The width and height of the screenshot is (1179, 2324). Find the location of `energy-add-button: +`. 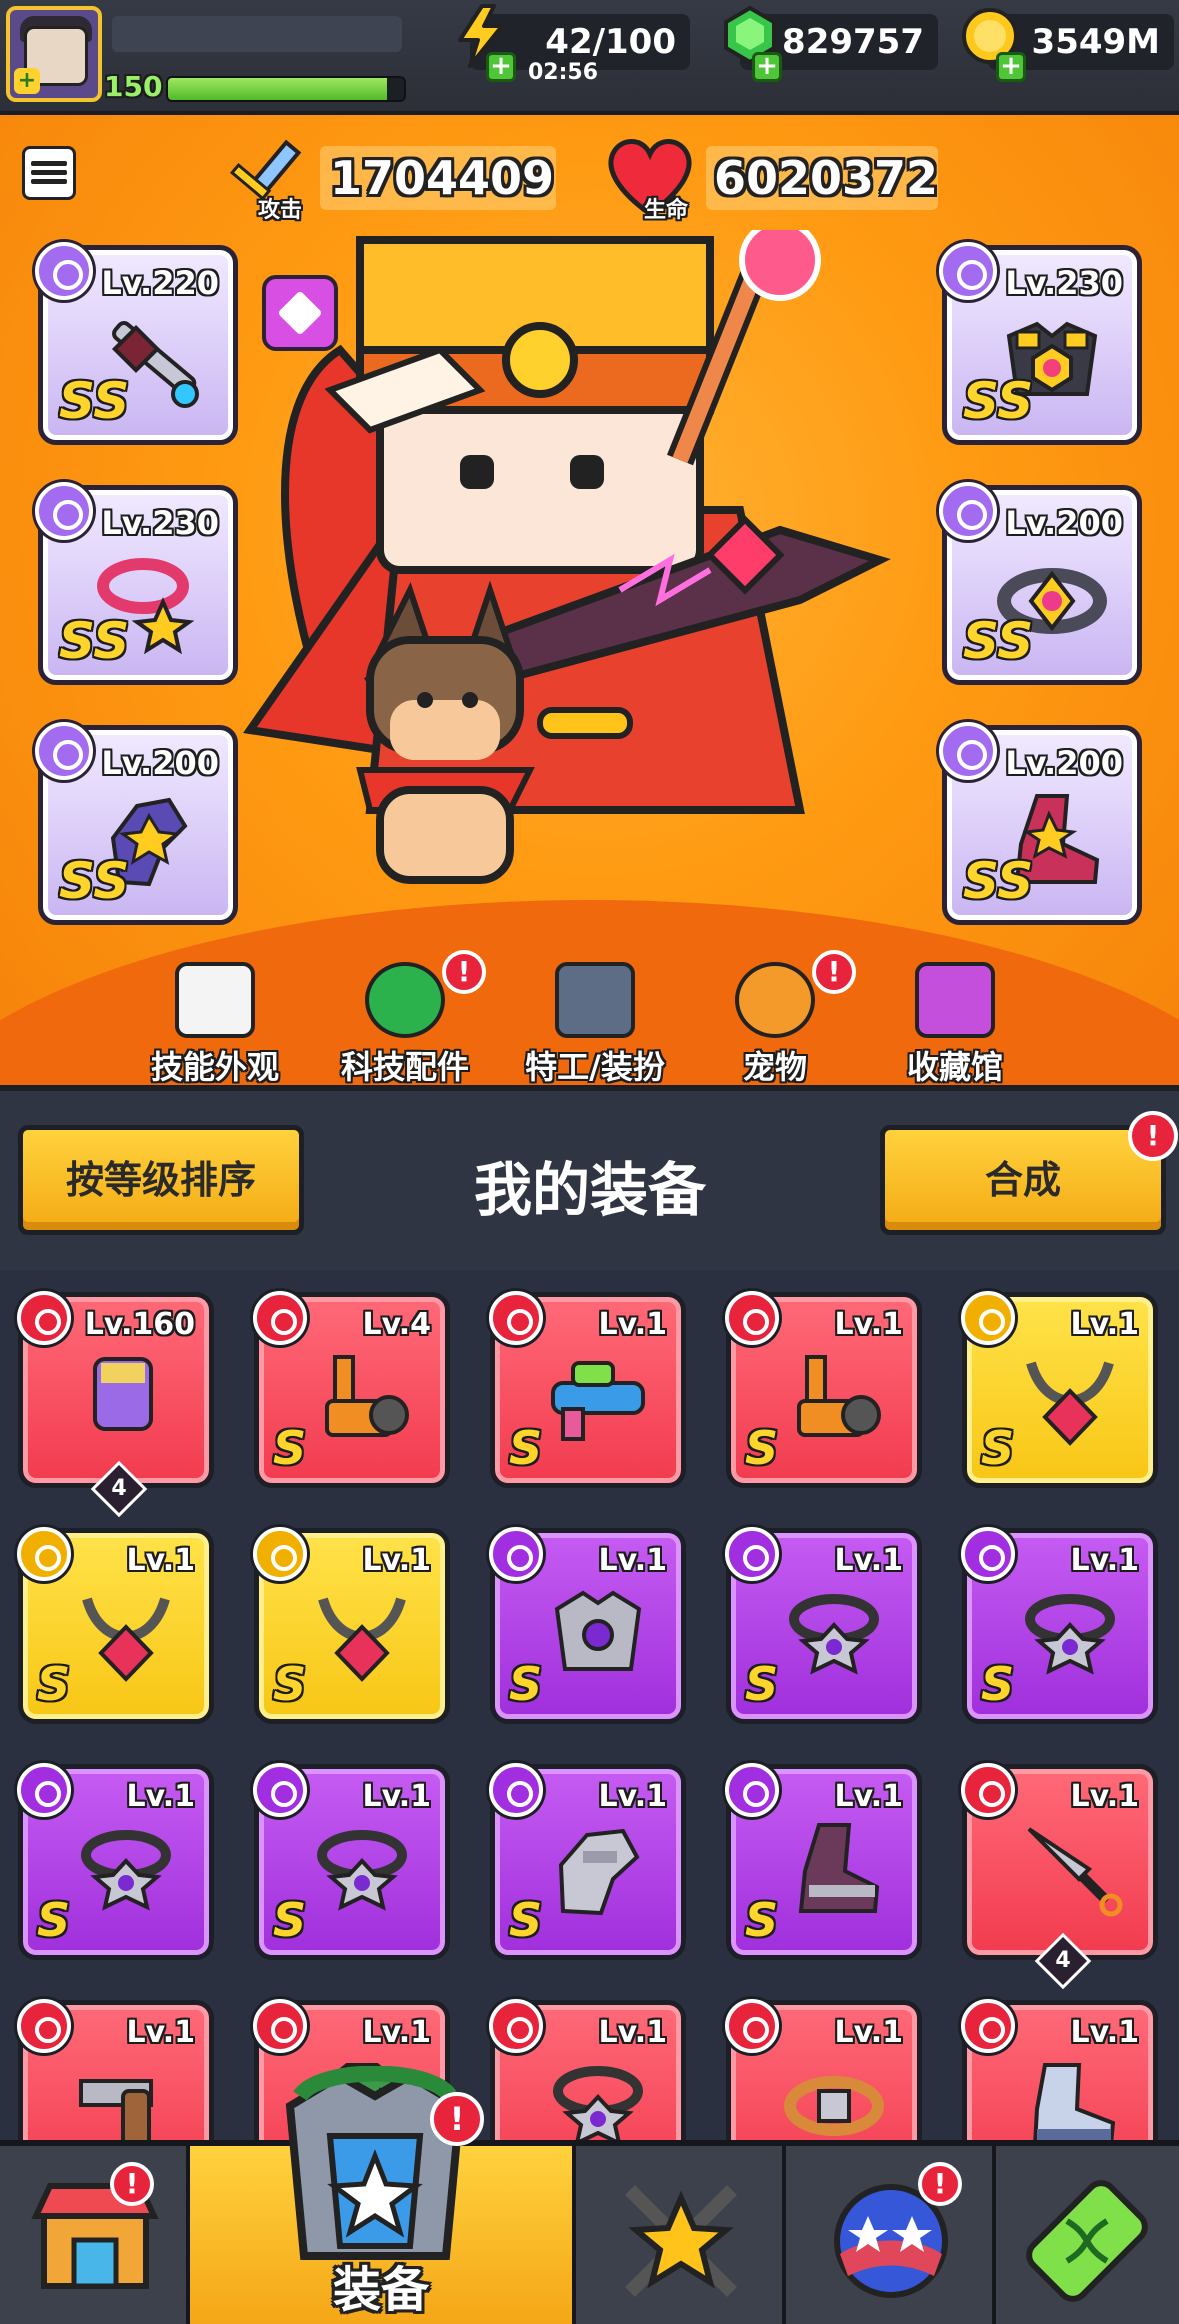

energy-add-button: + is located at coordinates (501, 67).